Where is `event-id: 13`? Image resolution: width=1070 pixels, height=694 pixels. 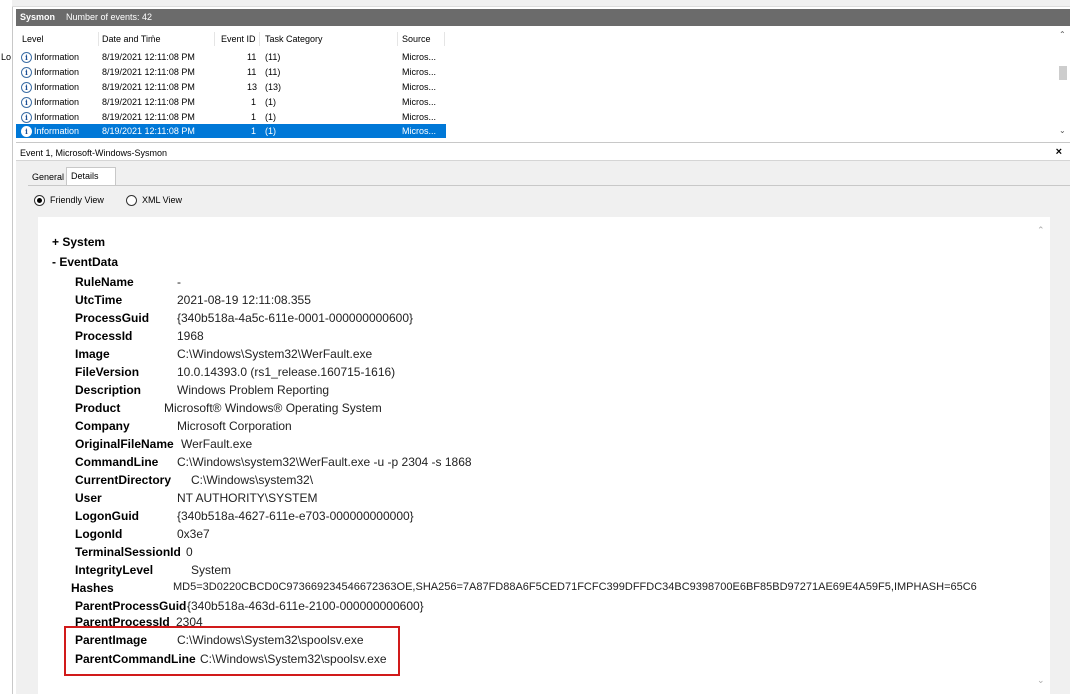 event-id: 13 is located at coordinates (252, 87).